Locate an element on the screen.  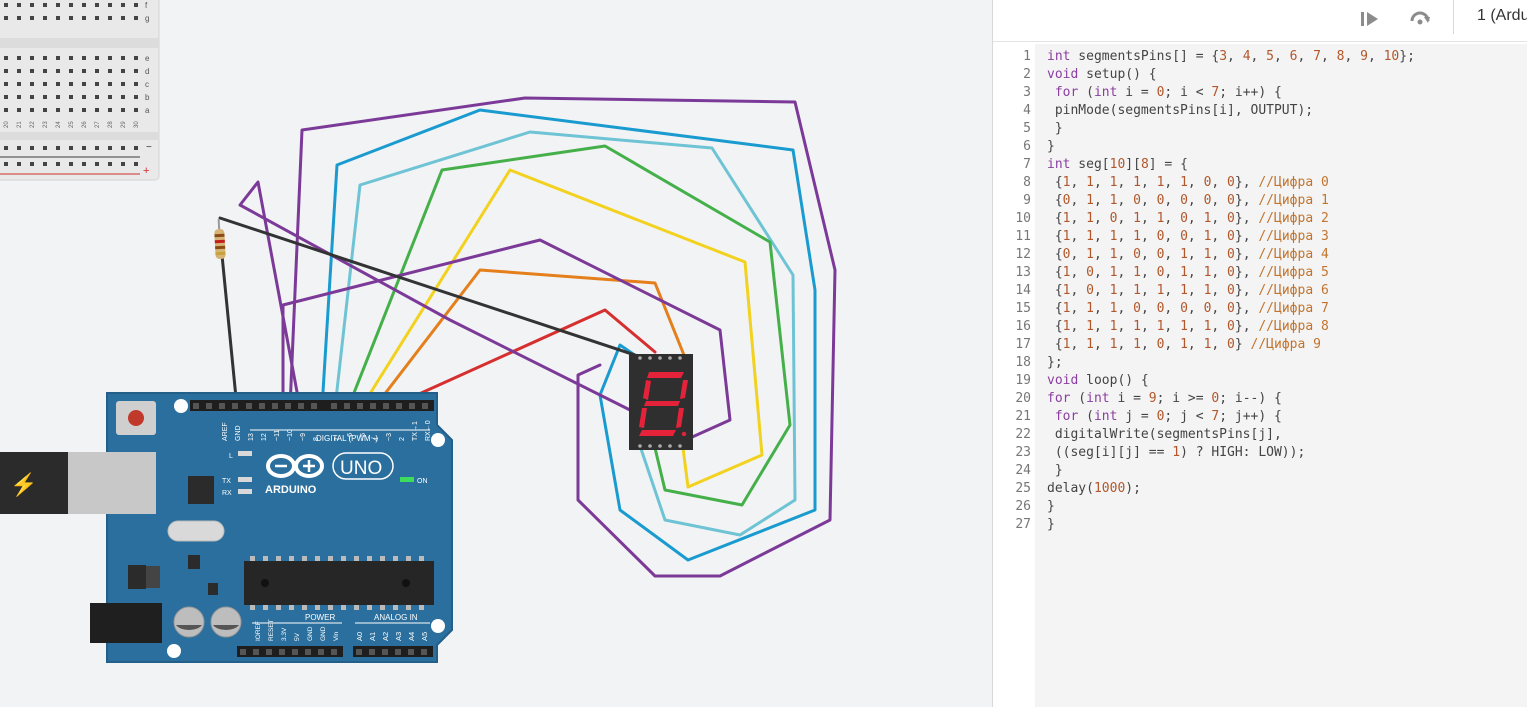
code-line: {1, 1, 1, 1, 1, 1, 0, 0}, //Цифра 0 is located at coordinates (1188, 183).